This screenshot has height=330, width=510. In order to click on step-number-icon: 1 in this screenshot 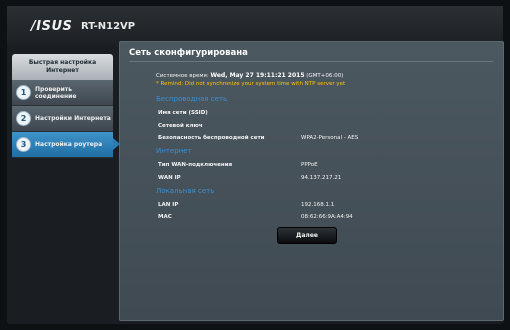, I will do `click(23, 92)`.